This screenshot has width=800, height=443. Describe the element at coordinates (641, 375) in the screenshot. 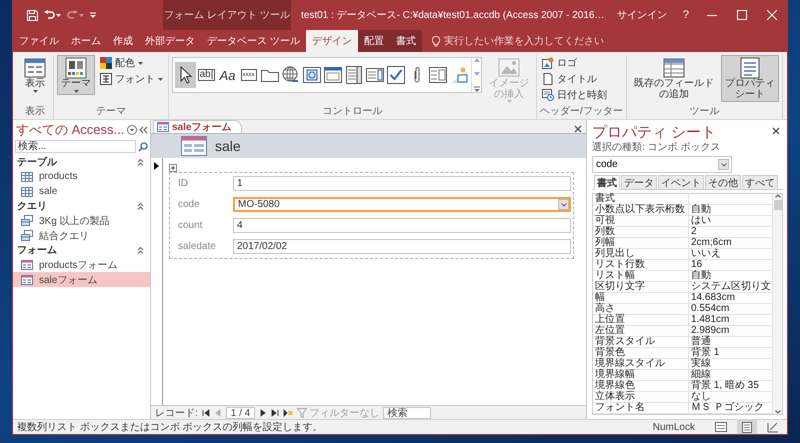

I see `property-name: 境界線幅` at that location.